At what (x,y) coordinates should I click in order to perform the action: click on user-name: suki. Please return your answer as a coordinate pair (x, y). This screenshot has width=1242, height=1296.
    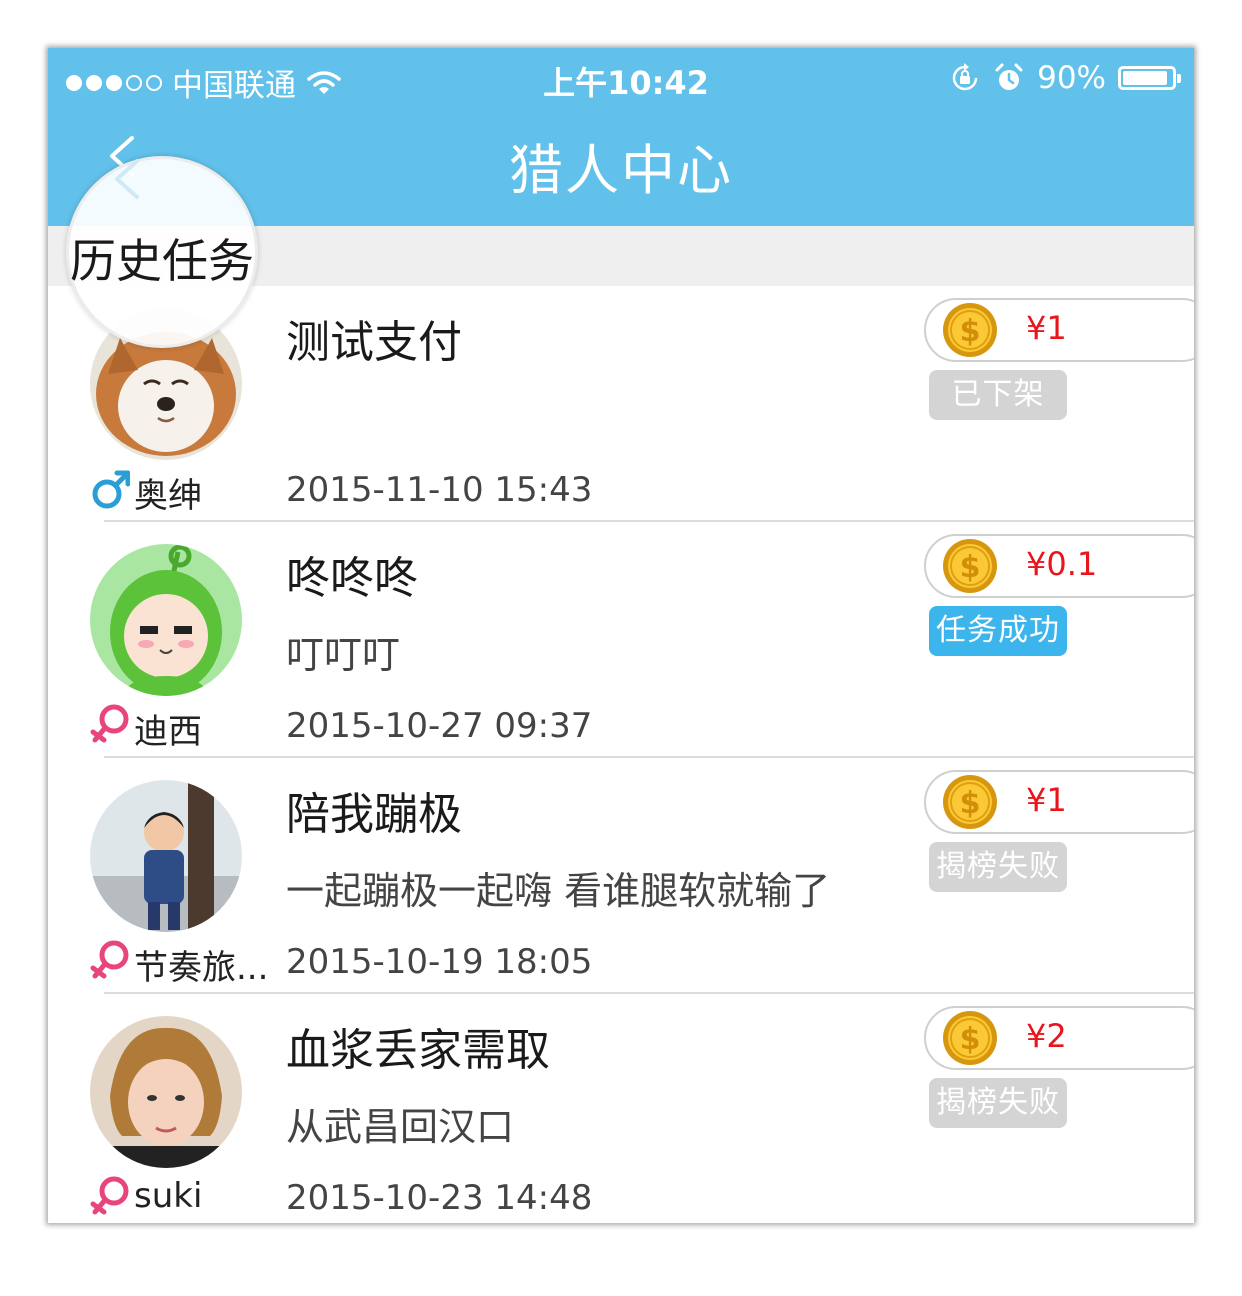
    Looking at the image, I should click on (168, 1196).